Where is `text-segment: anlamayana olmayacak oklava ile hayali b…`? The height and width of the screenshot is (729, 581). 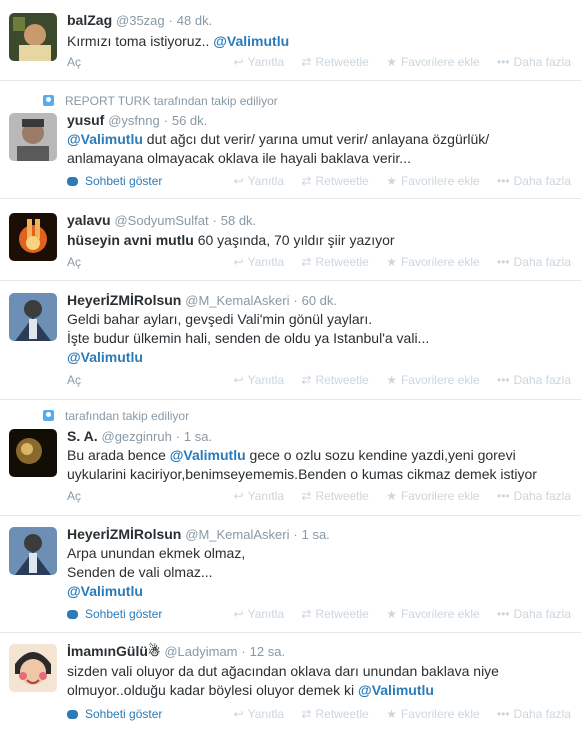
text-segment: anlamayana olmayacak oklava ile hayali b… is located at coordinates (239, 158).